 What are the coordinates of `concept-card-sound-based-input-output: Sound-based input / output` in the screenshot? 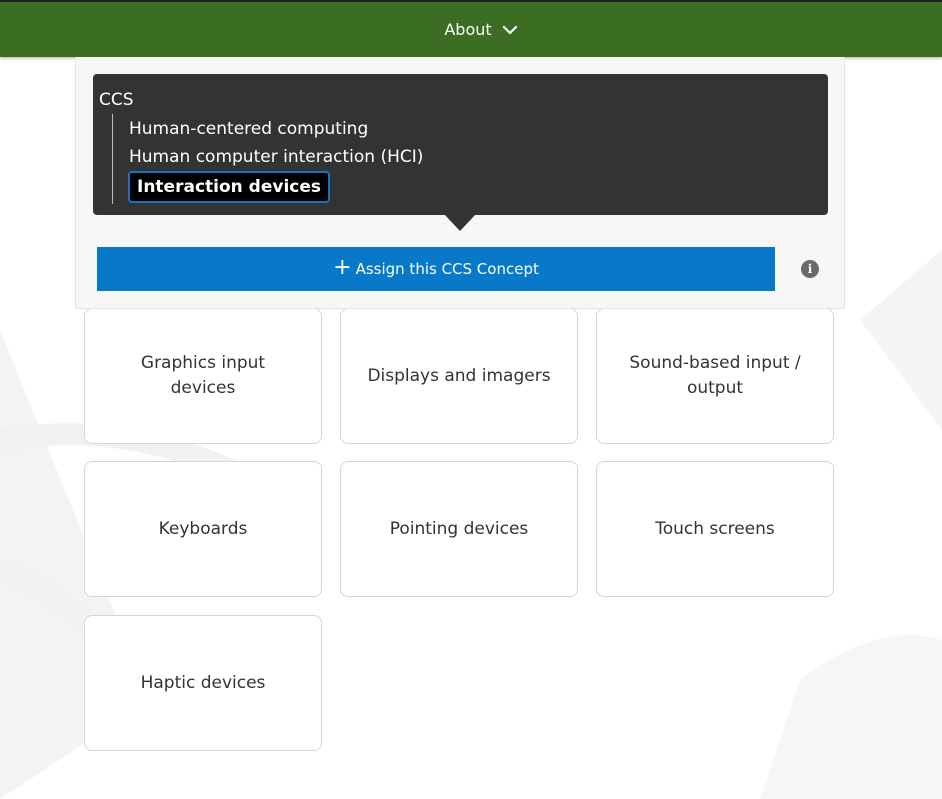 It's located at (715, 376).